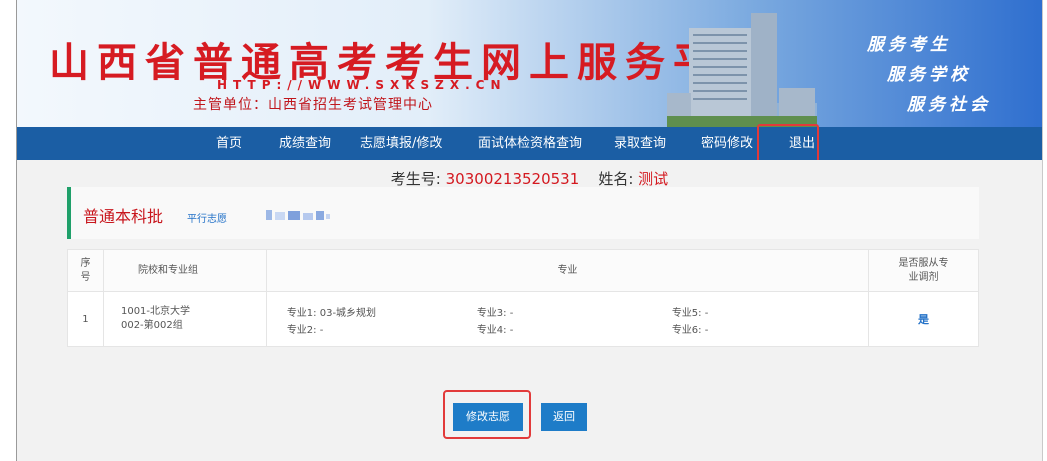 The width and height of the screenshot is (1047, 461). What do you see at coordinates (151, 325) in the screenshot?
I see `major-group: 002-第002组` at bounding box center [151, 325].